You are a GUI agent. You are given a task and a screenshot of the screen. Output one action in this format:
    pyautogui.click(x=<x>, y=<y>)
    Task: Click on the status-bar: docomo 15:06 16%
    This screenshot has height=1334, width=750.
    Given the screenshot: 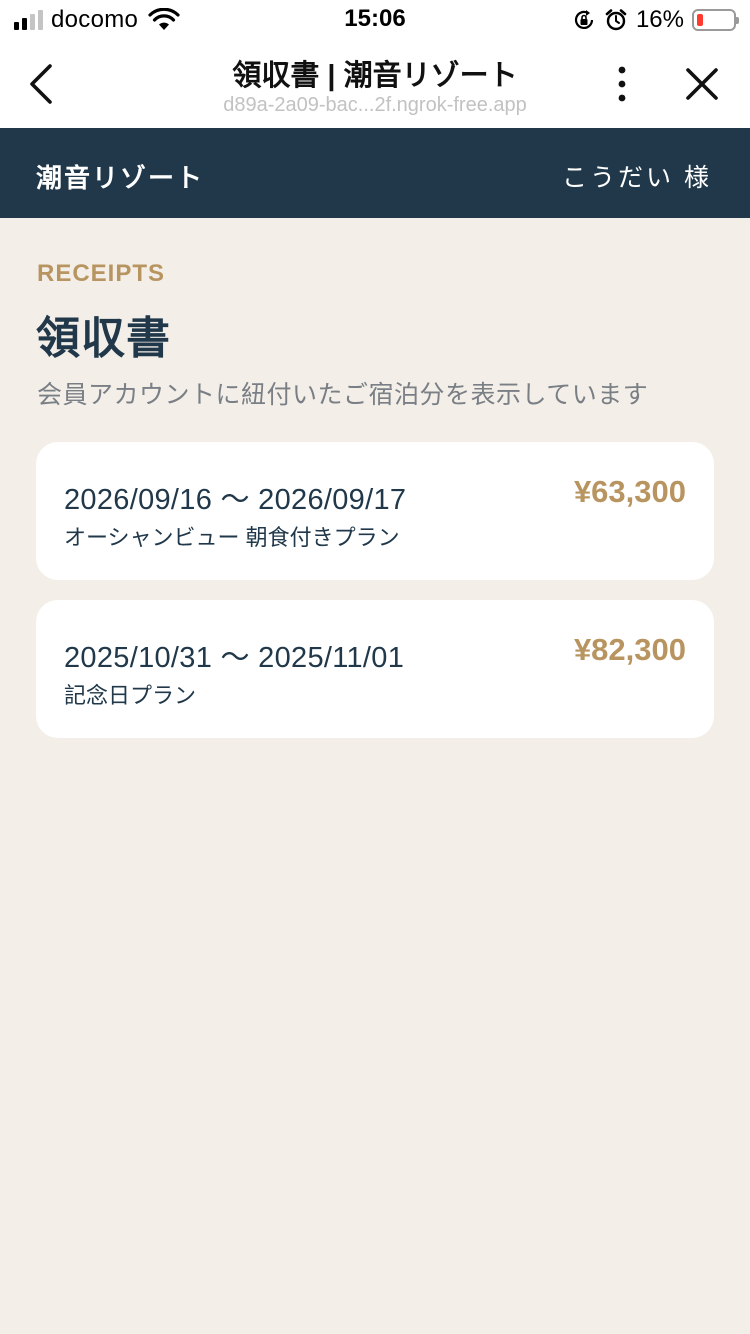 What is the action you would take?
    pyautogui.click(x=375, y=20)
    